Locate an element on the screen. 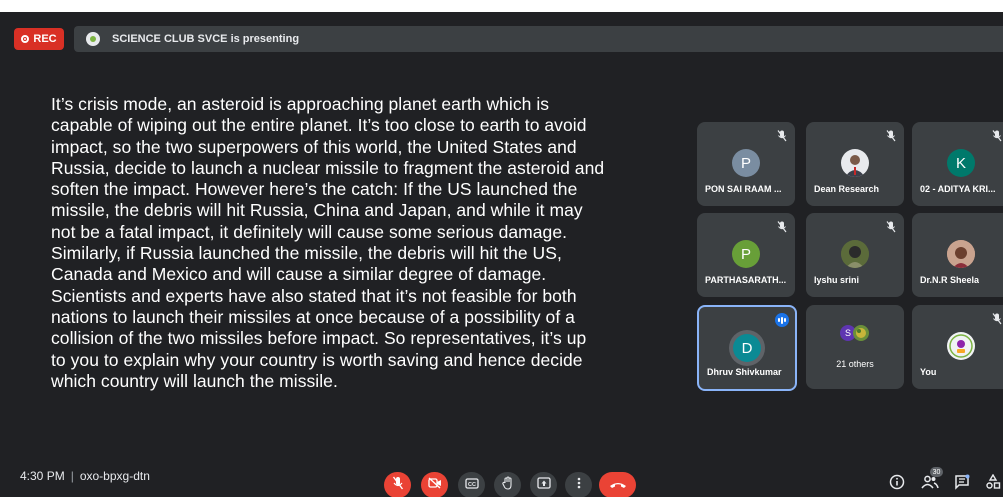  participant-tile: Dr.N.R Sheela is located at coordinates (957, 255).